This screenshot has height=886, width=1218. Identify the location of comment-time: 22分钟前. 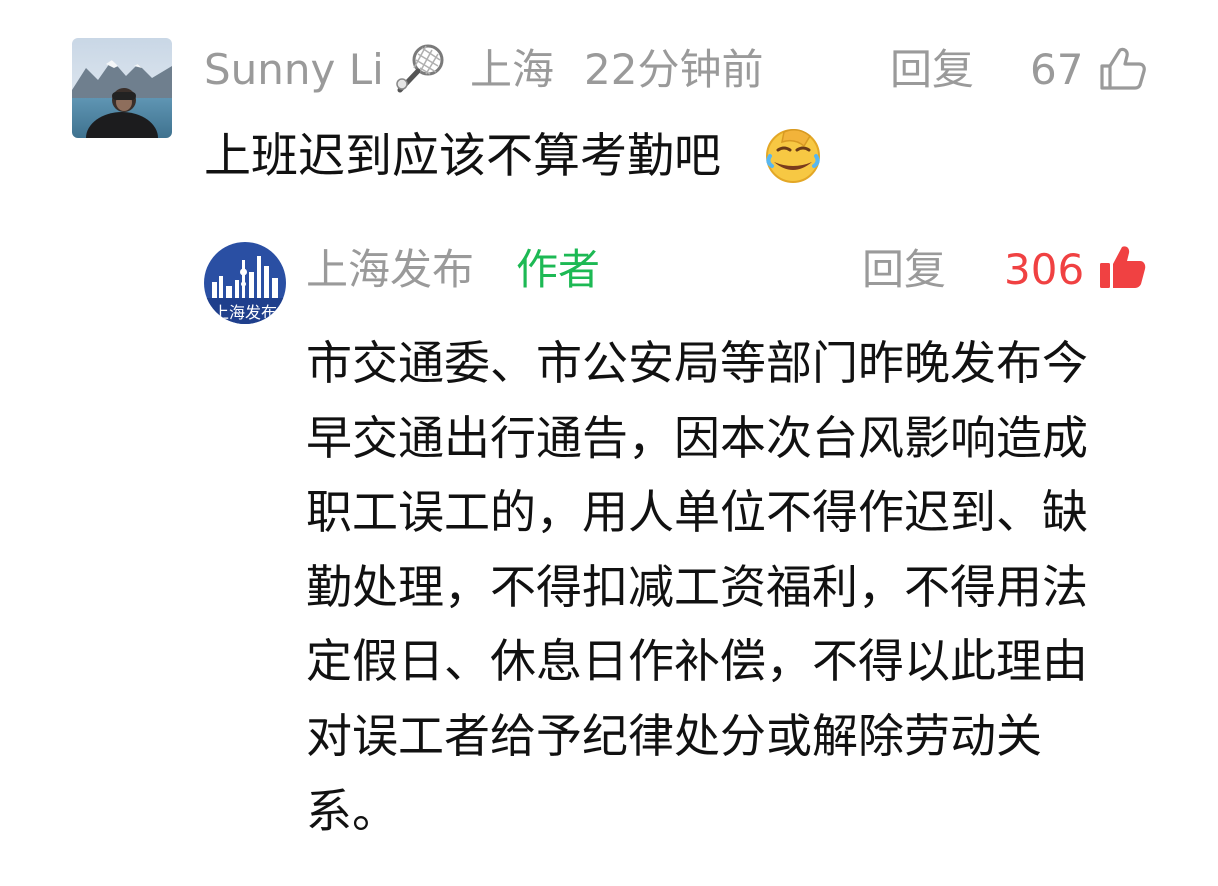
(674, 69).